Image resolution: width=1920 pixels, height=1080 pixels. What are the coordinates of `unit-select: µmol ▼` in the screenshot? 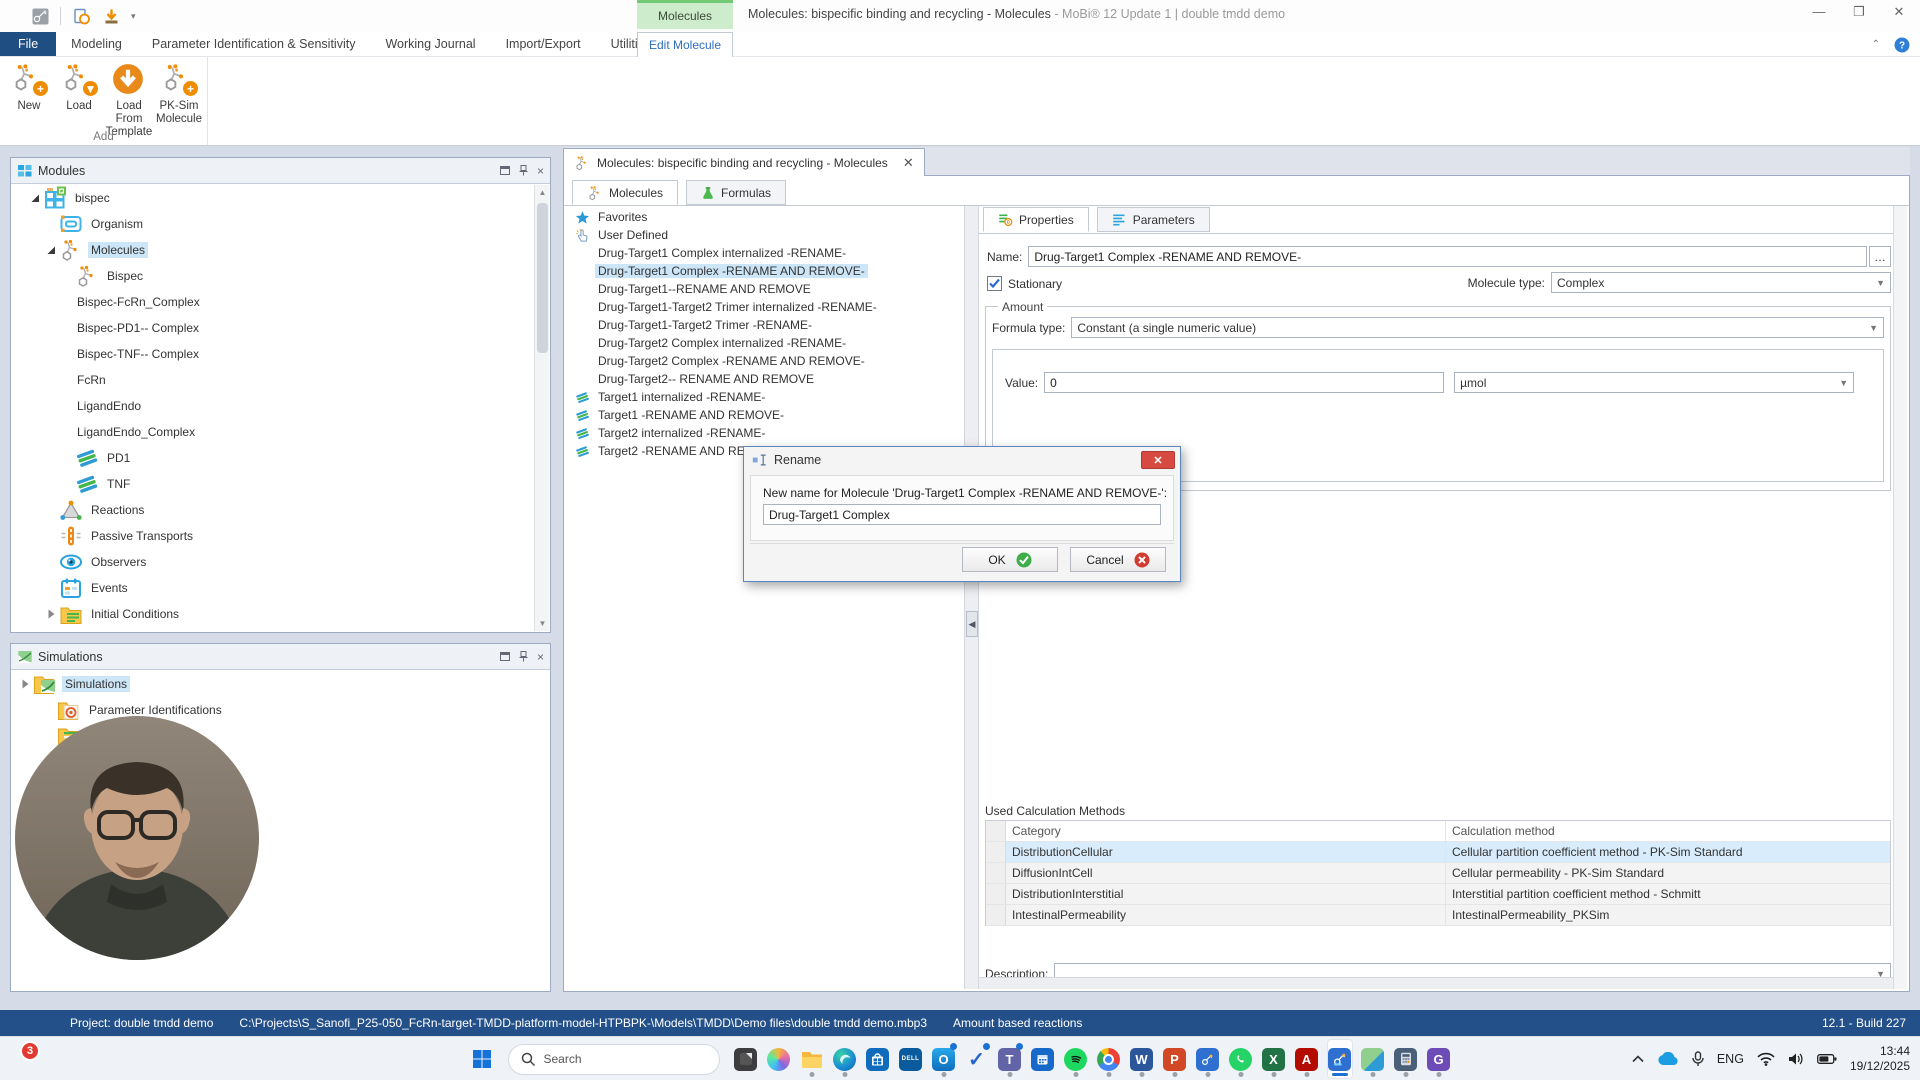 It's located at (1654, 382).